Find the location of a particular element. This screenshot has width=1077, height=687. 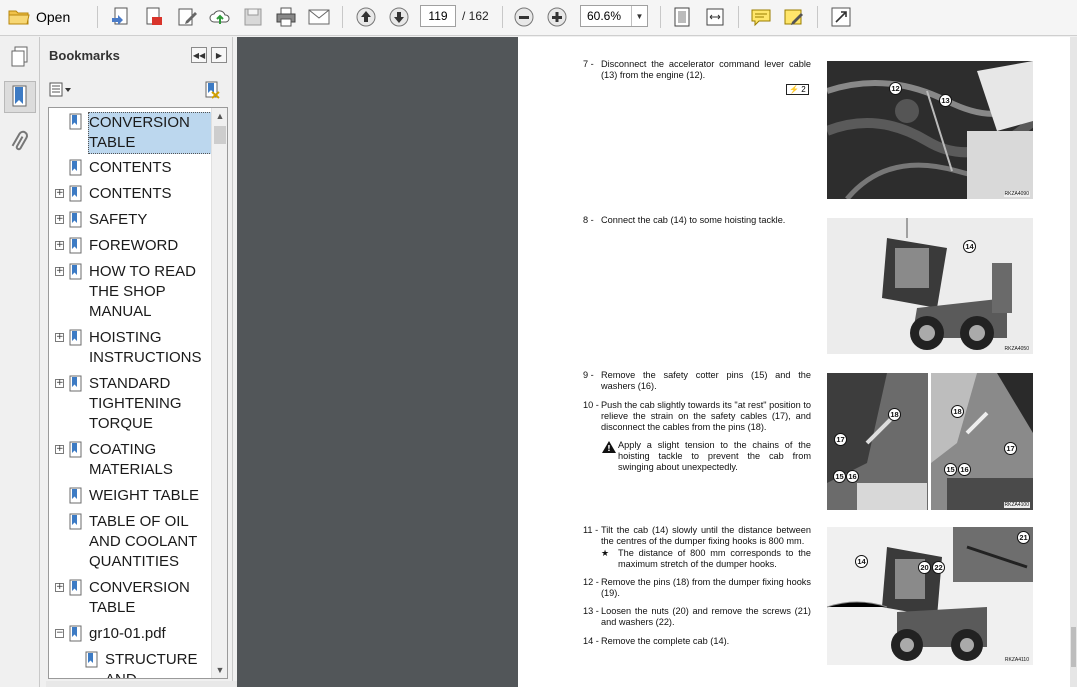

options-list-icon is located at coordinates (60, 89).